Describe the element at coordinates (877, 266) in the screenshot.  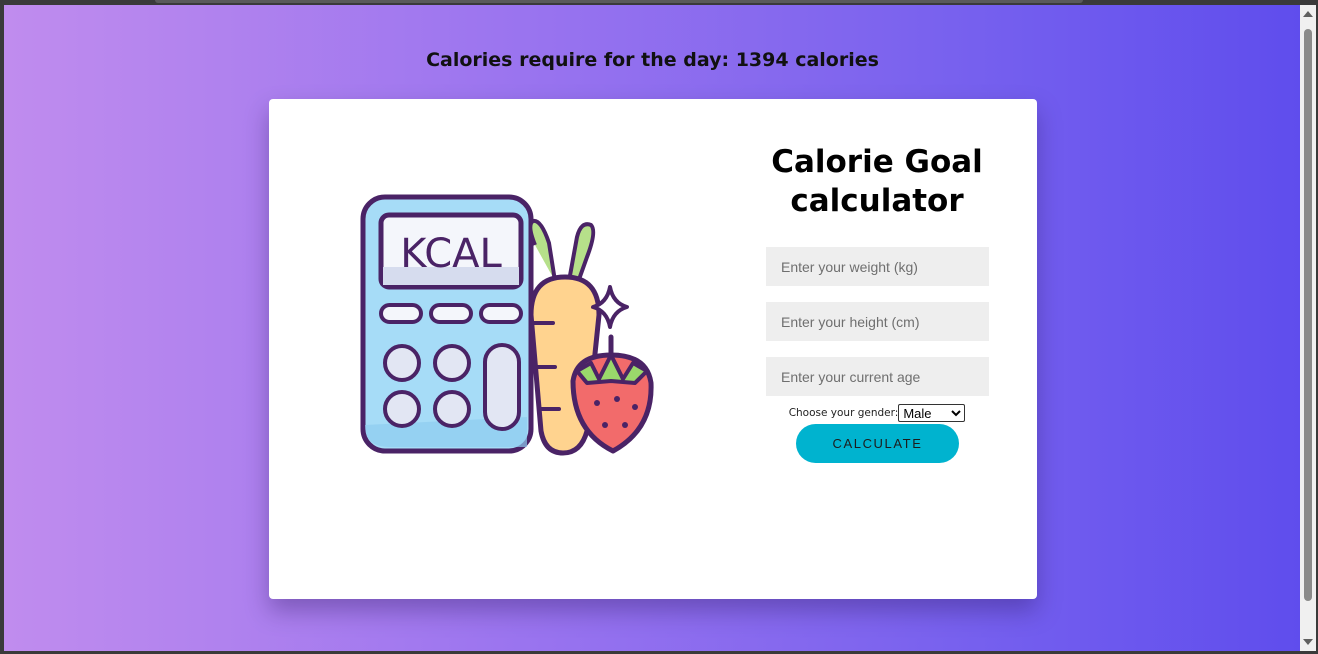
I see `weight-input` at that location.